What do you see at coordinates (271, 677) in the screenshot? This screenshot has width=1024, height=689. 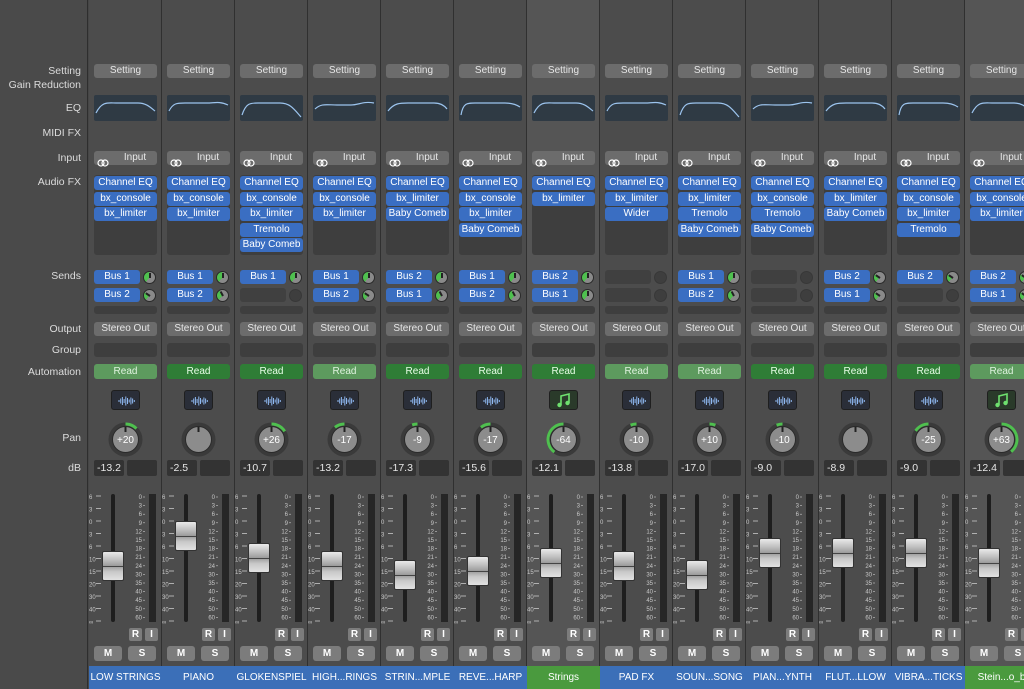 I see `track-name: GLOKENSPIEL` at bounding box center [271, 677].